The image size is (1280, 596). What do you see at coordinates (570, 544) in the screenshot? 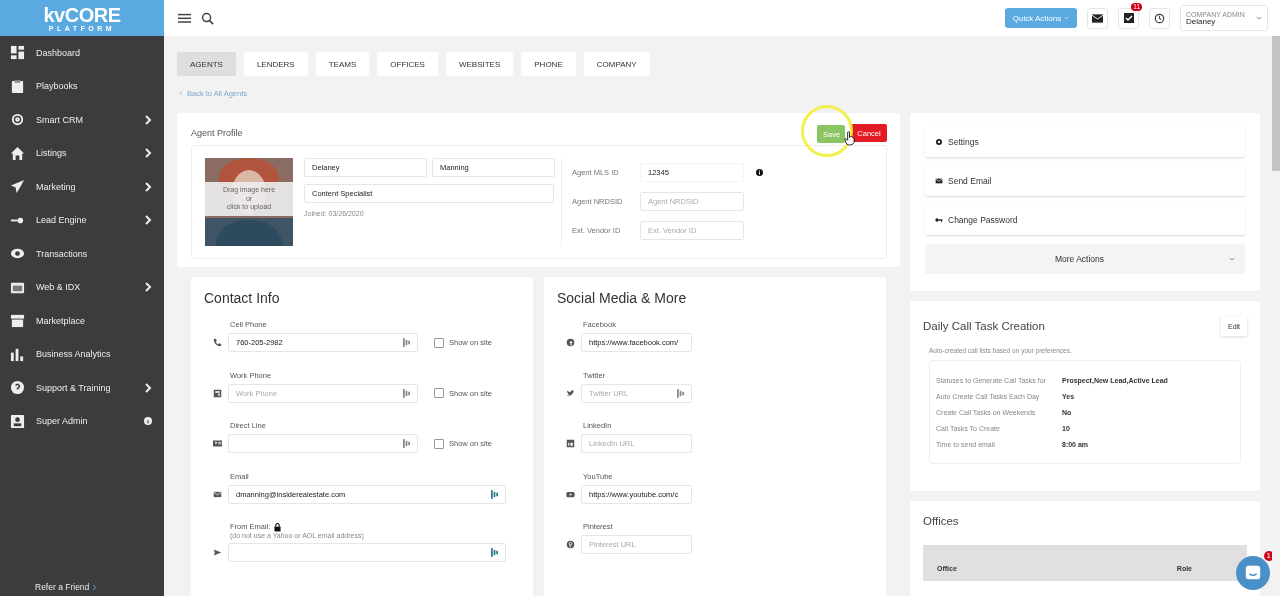
I see `pinterest-icon` at bounding box center [570, 544].